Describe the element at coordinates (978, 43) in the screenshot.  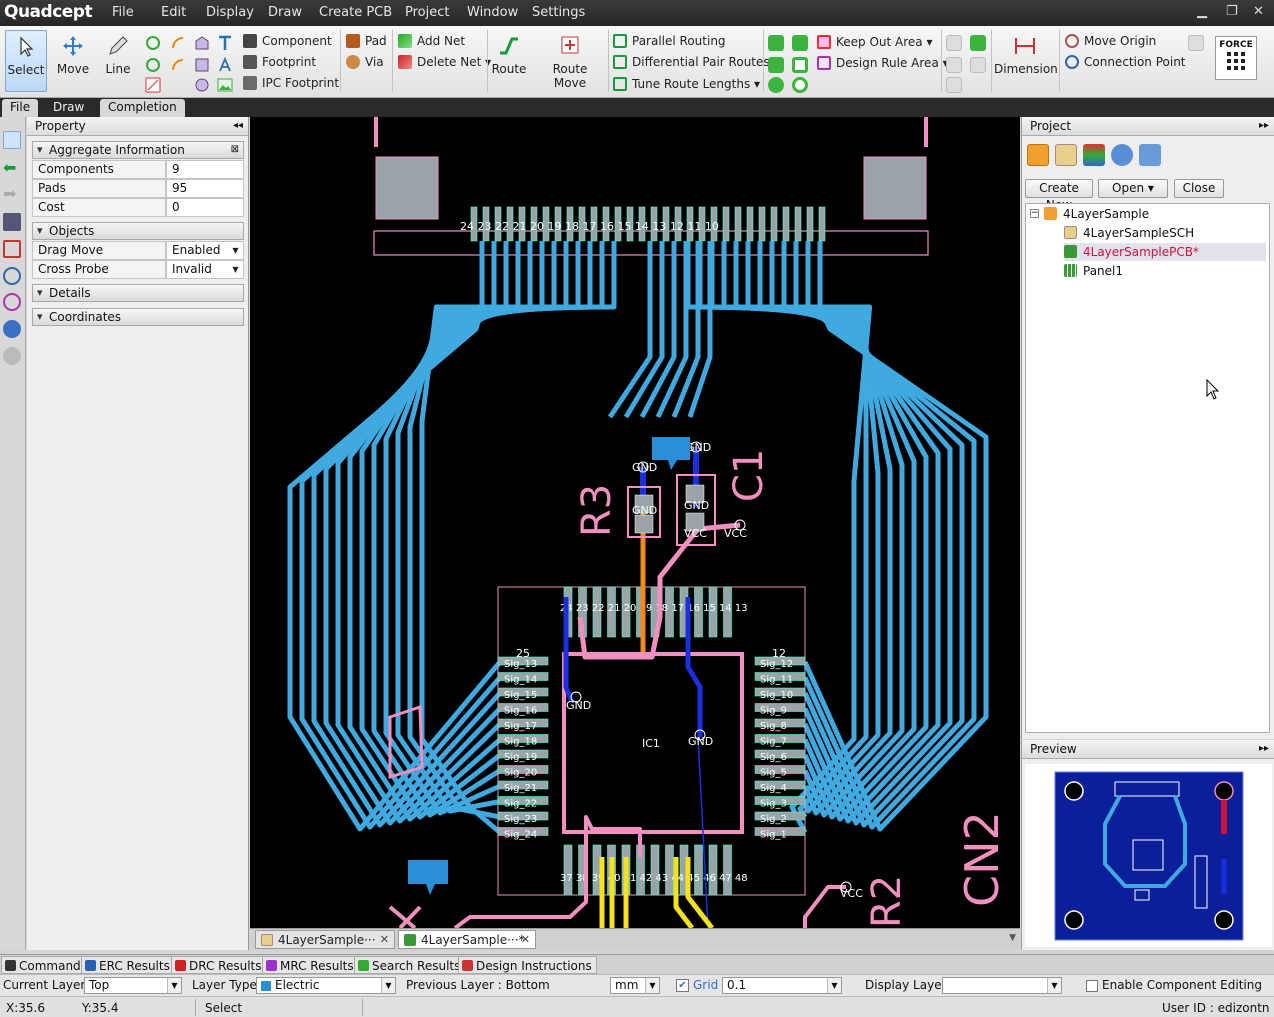
I see `green-tool-icon` at that location.